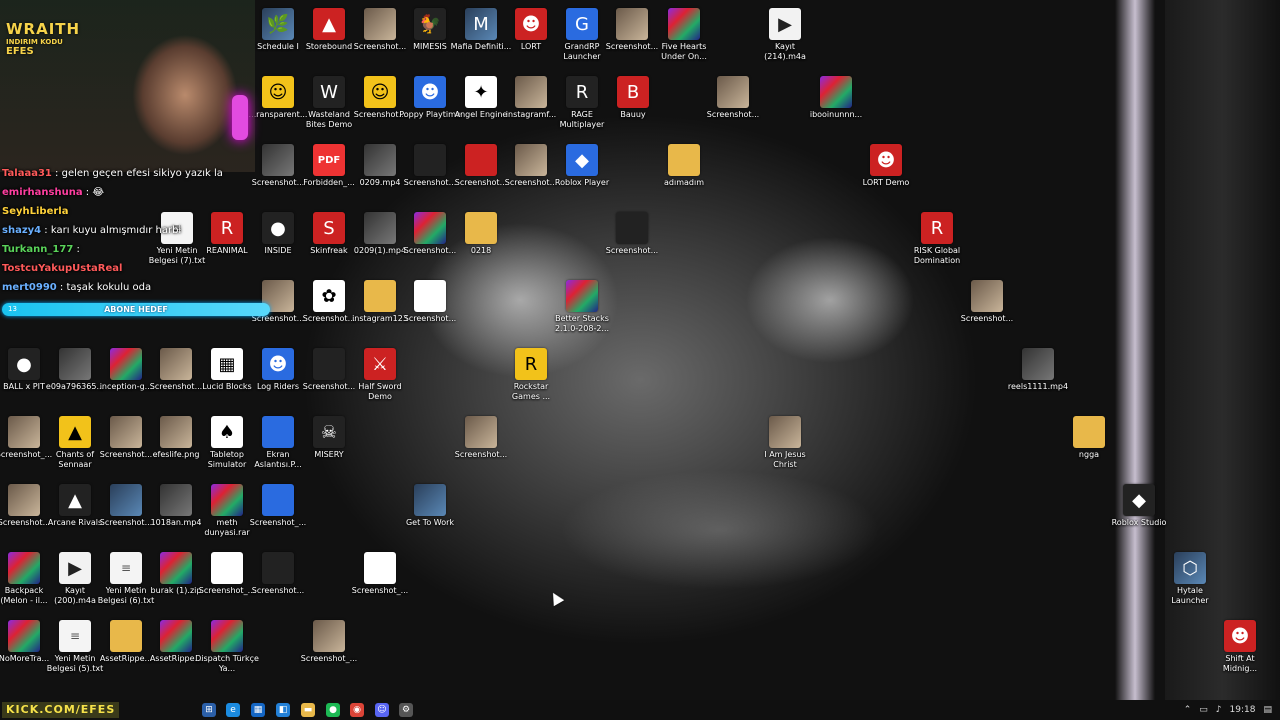  What do you see at coordinates (333, 710) in the screenshot?
I see `spotify-icon: ●` at bounding box center [333, 710].